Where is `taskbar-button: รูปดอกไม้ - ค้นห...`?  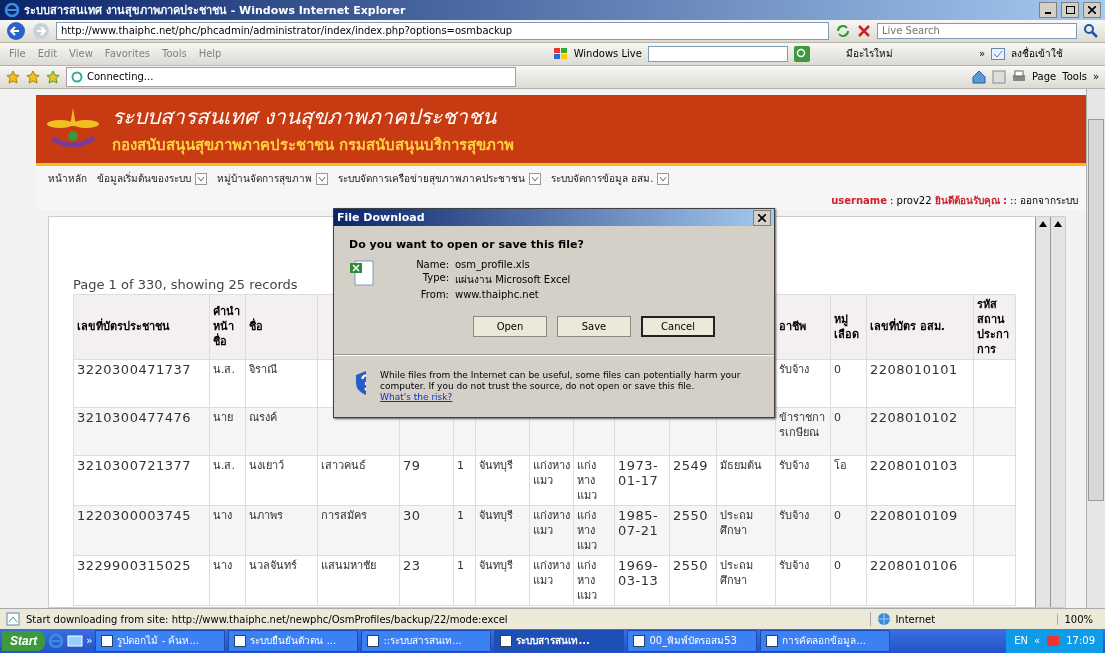 taskbar-button: รูปดอกไม้ - ค้นห... is located at coordinates (160, 641).